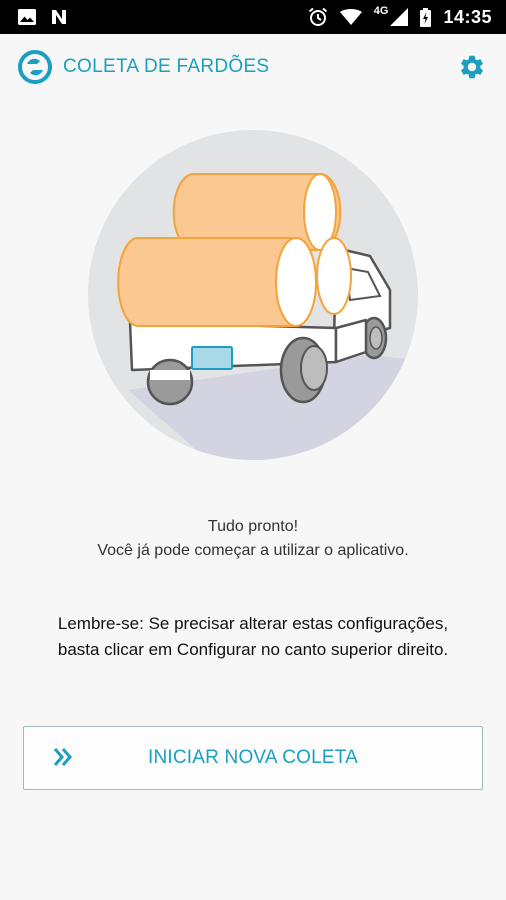 The width and height of the screenshot is (506, 900). I want to click on status-bar: 4G 14:35, so click(253, 17).